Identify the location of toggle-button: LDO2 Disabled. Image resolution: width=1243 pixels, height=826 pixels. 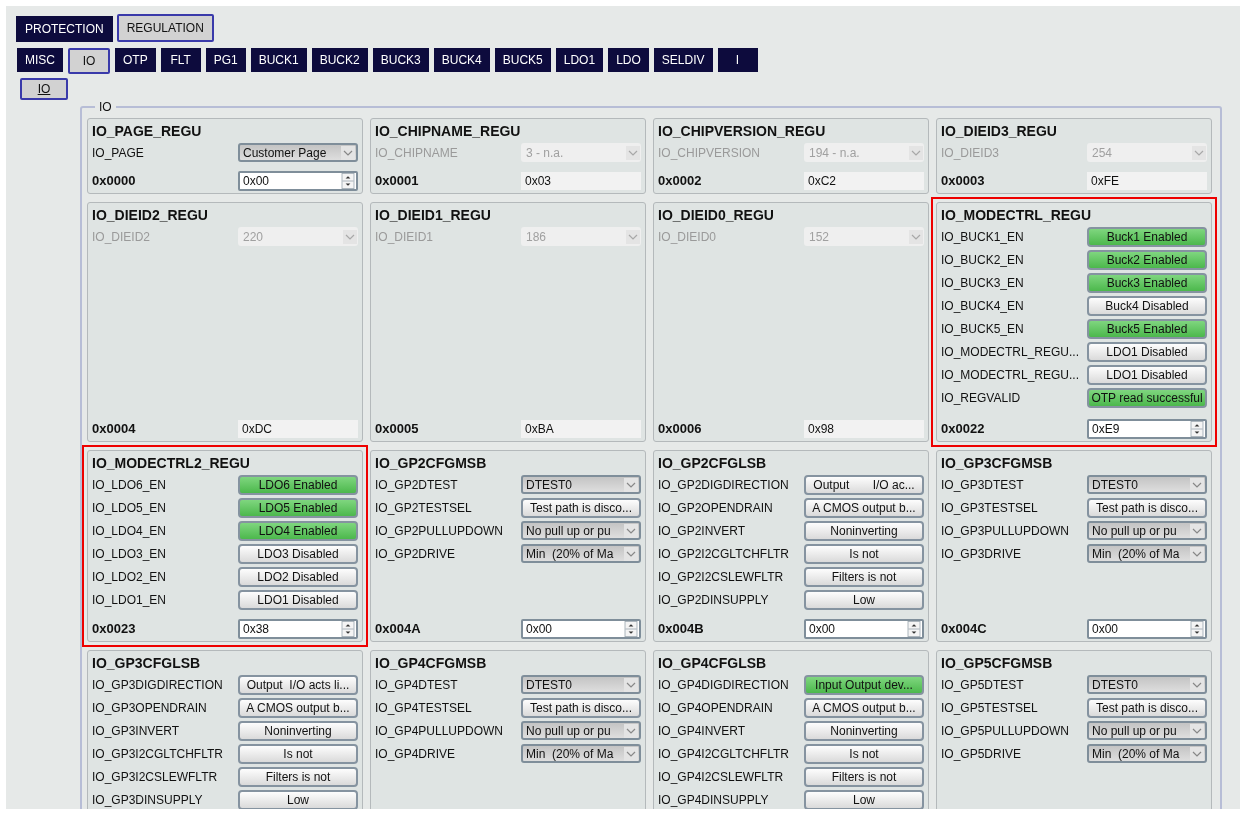
(298, 576).